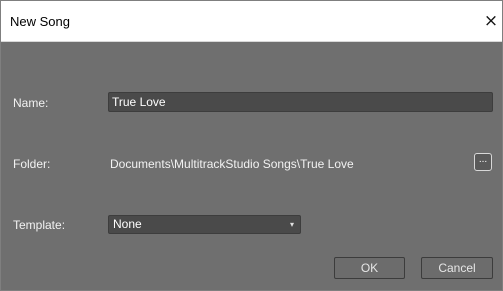 This screenshot has width=503, height=291. Describe the element at coordinates (32, 164) in the screenshot. I see `folder-label: Folder:` at that location.